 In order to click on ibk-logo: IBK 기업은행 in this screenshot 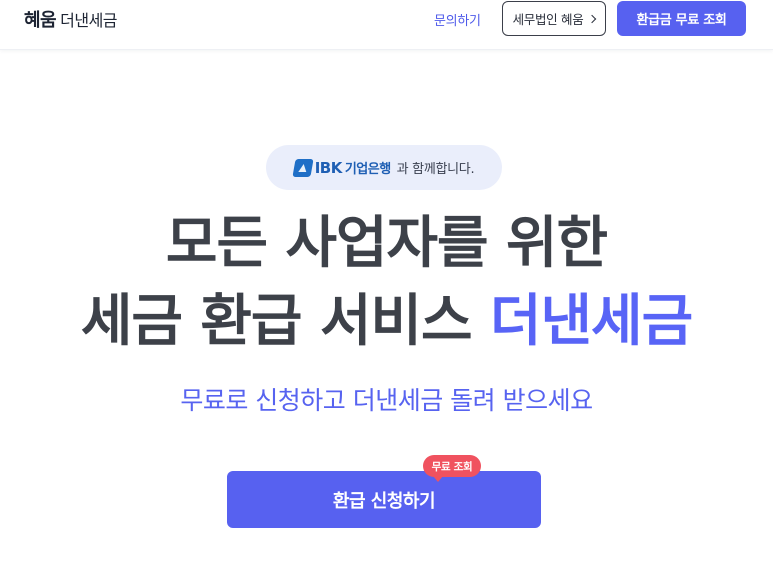, I will do `click(341, 167)`.